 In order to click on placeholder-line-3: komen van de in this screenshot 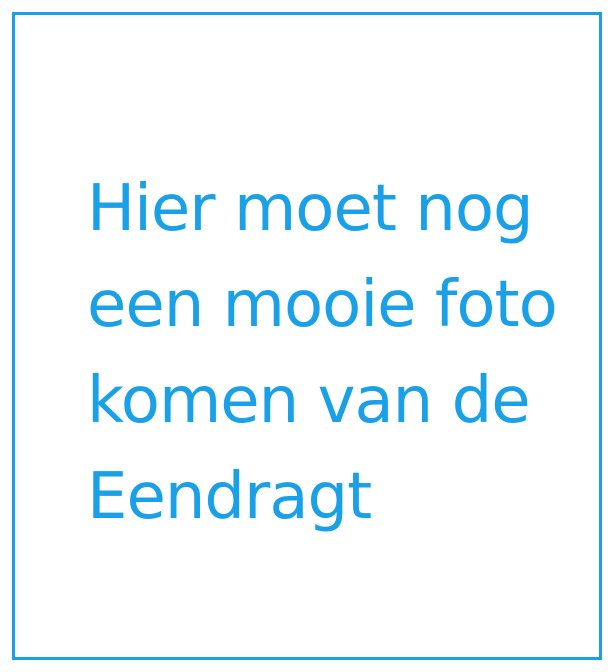, I will do `click(309, 401)`.